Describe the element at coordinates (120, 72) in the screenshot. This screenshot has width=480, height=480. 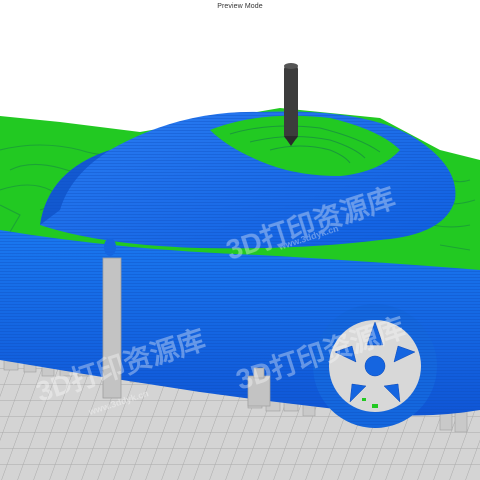
I see `watermark-text-1: 3D打印资源库` at that location.